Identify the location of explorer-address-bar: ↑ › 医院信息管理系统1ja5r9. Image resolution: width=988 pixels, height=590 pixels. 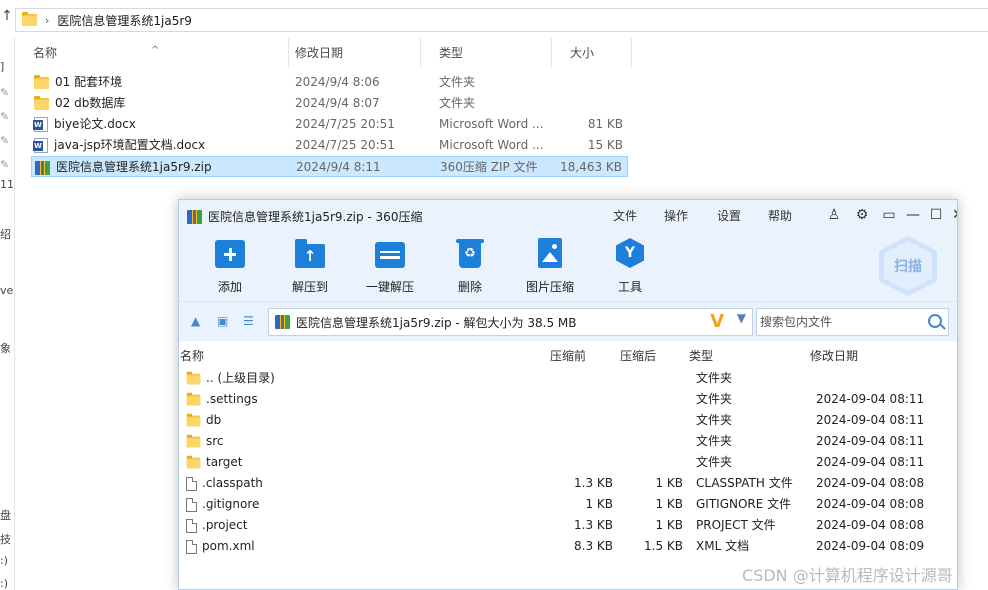
(494, 19).